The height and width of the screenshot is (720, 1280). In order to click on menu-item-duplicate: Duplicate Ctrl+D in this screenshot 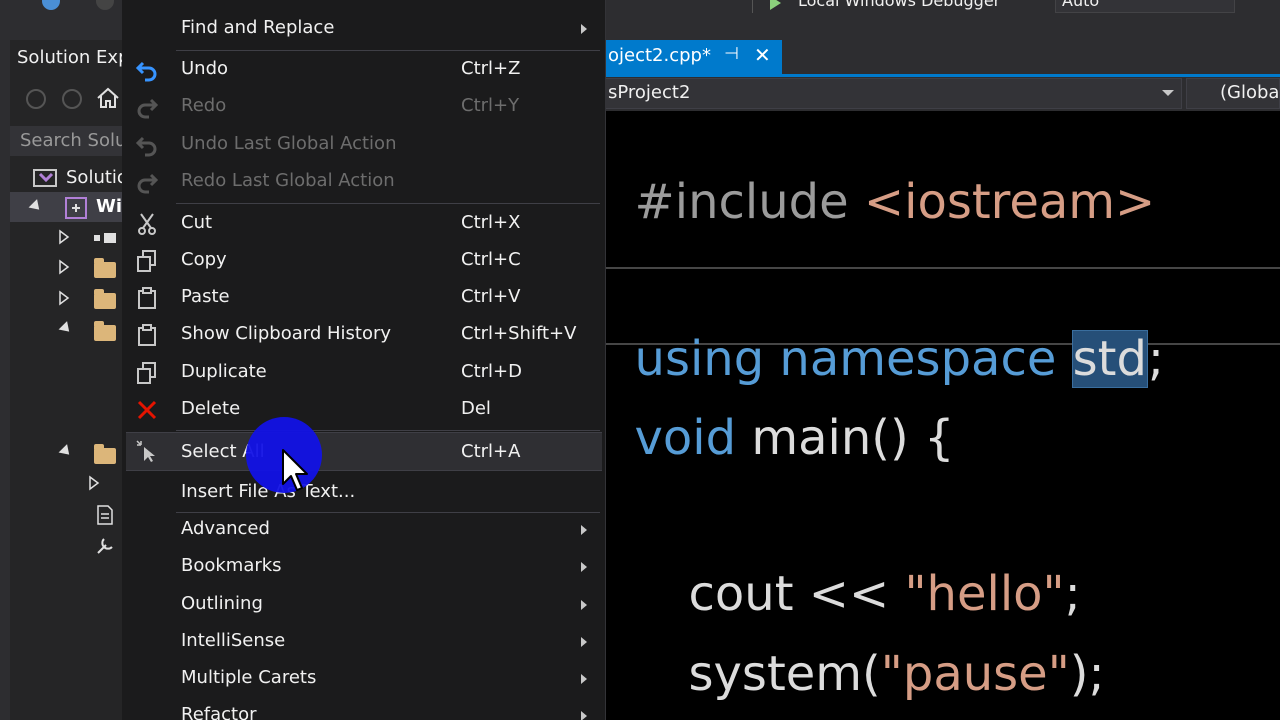, I will do `click(364, 373)`.